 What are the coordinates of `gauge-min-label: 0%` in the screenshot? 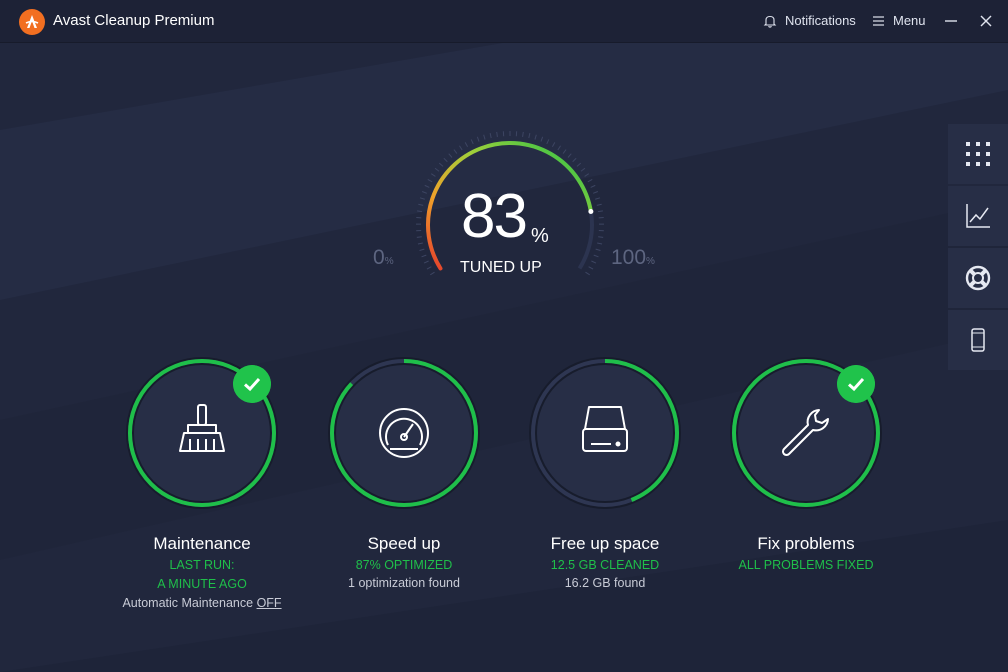 It's located at (383, 258).